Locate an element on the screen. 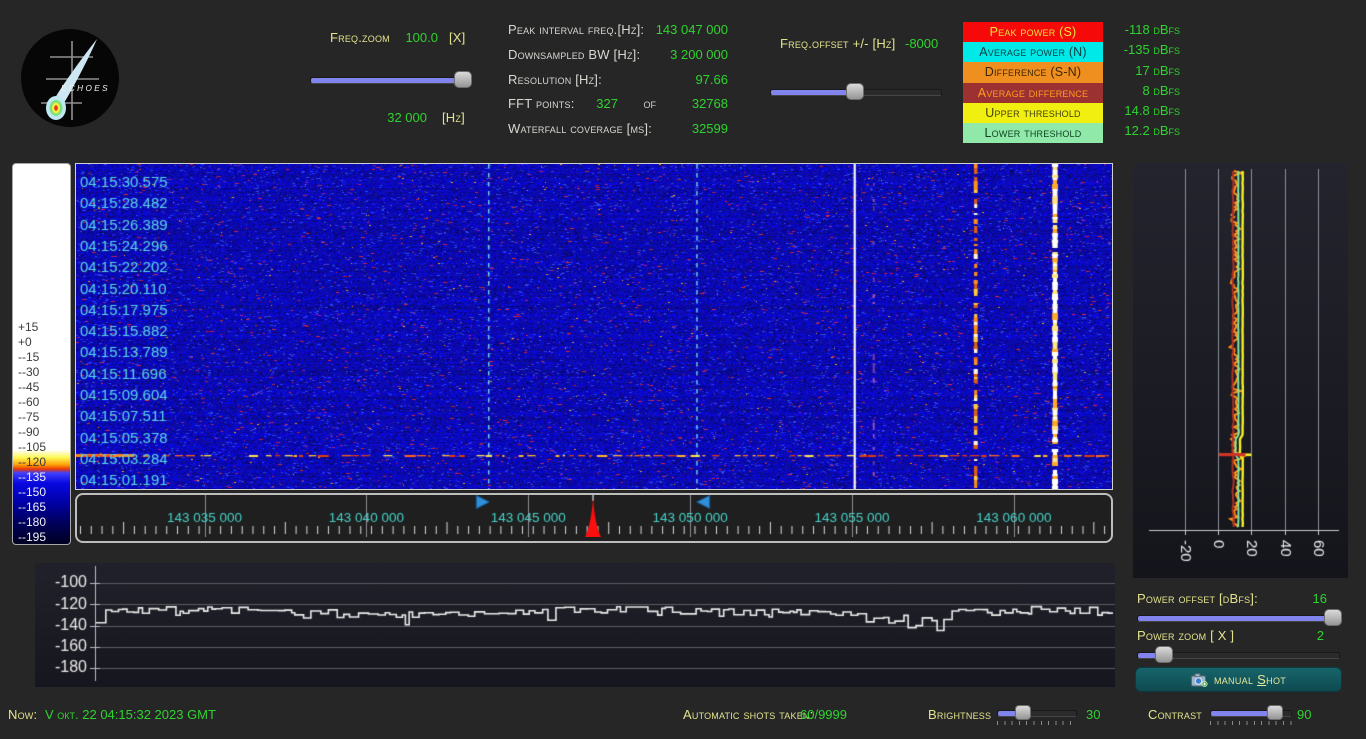 The image size is (1366, 739). info-row-waterfall-coverage: Waterfall coverage [ms]: 32599 is located at coordinates (618, 130).